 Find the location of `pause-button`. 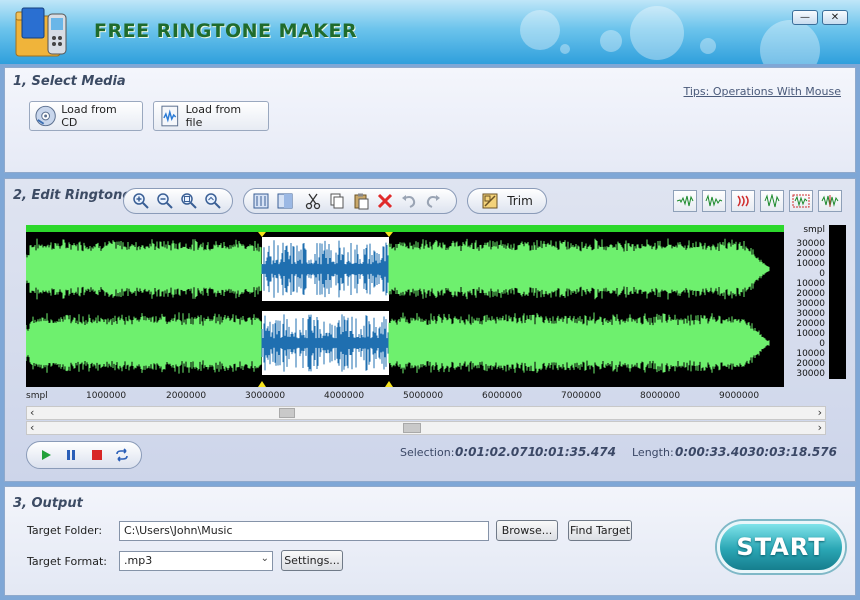

pause-button is located at coordinates (71, 455).